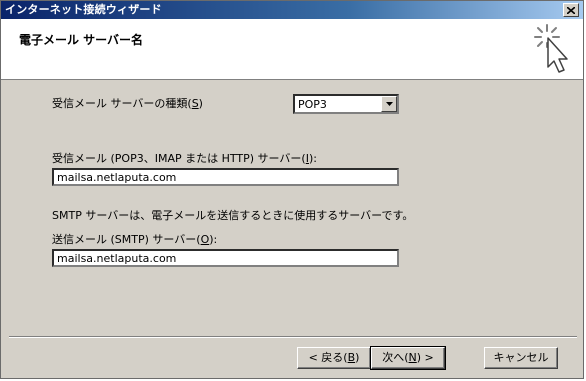 The image size is (586, 381). I want to click on outgoing-server-label-text: 送信メール (SMTP) サーバー(, so click(126, 239).